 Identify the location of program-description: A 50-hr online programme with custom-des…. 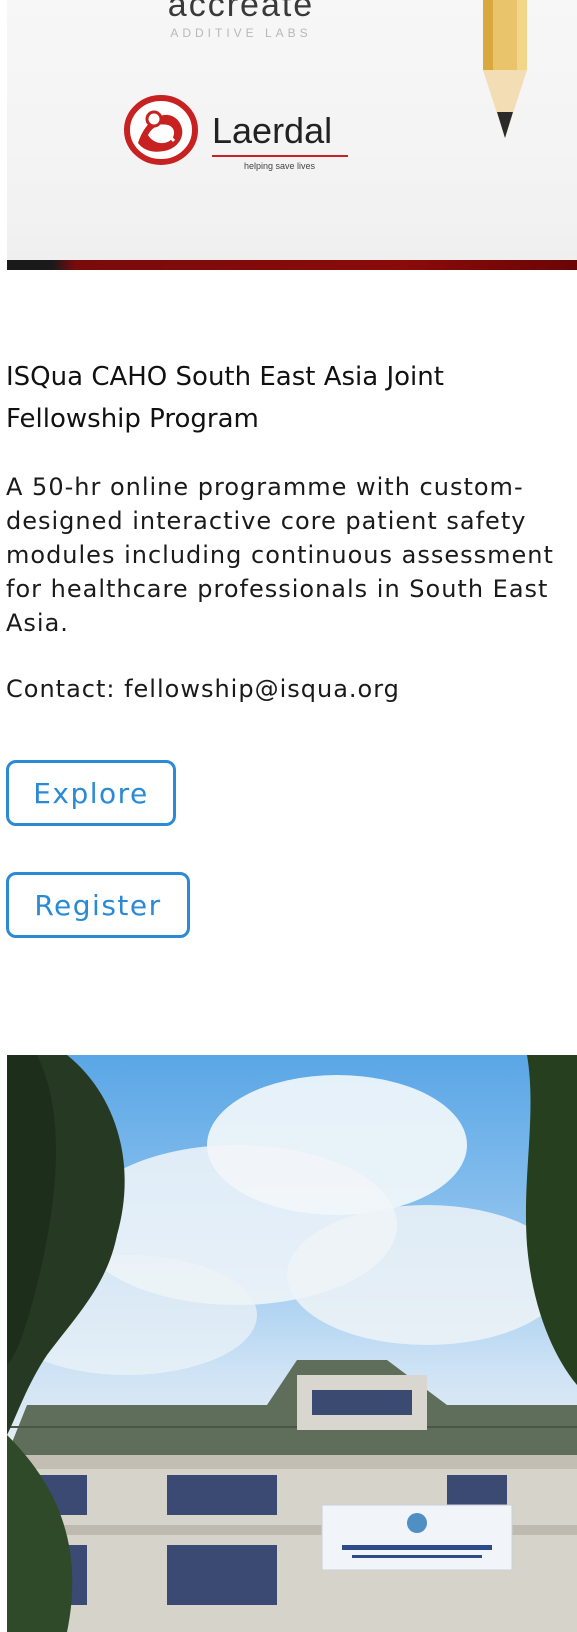
(280, 555).